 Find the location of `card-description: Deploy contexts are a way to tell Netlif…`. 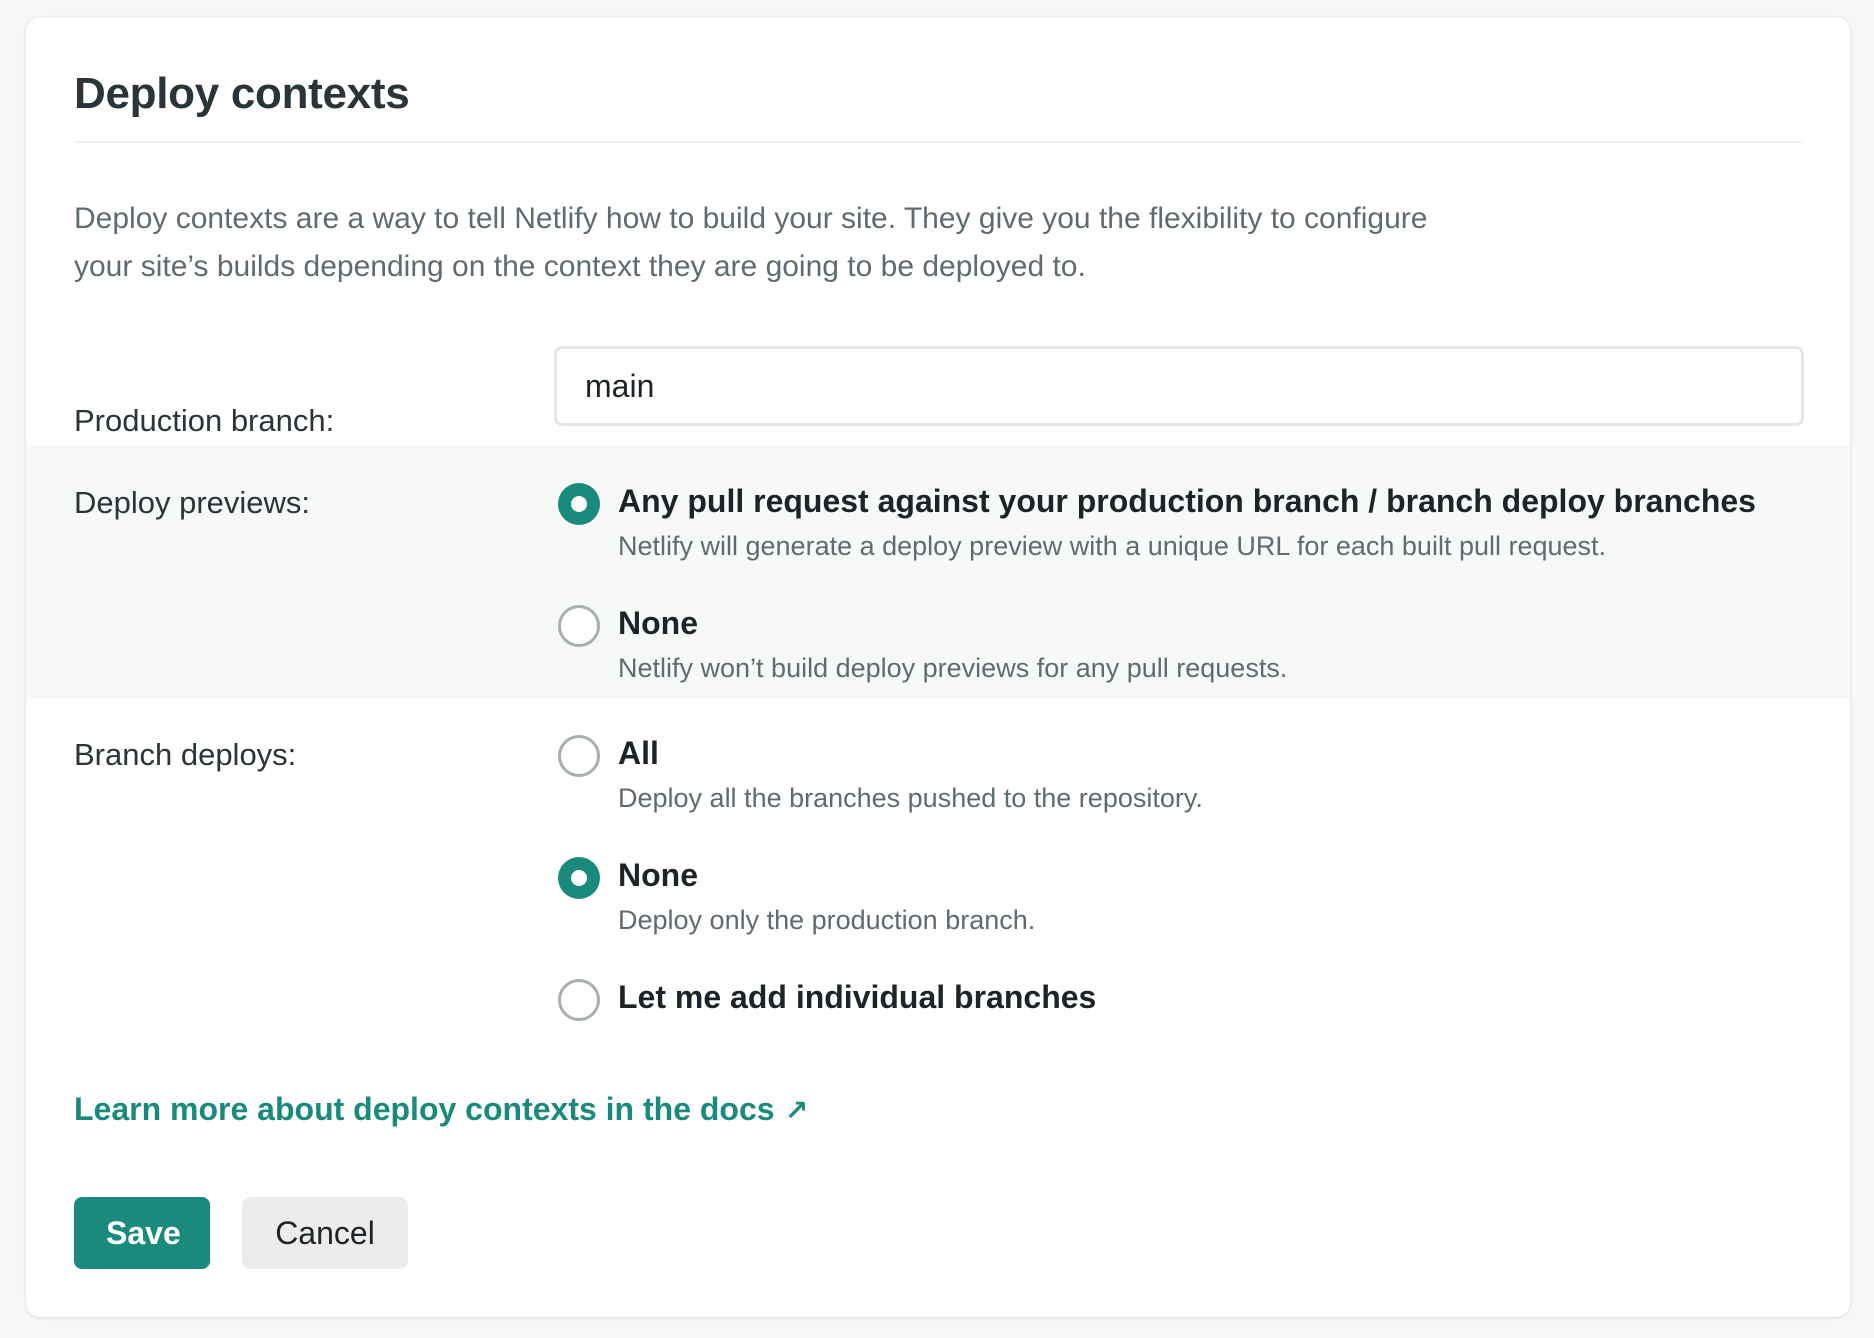

card-description: Deploy contexts are a way to tell Netlif… is located at coordinates (751, 242).